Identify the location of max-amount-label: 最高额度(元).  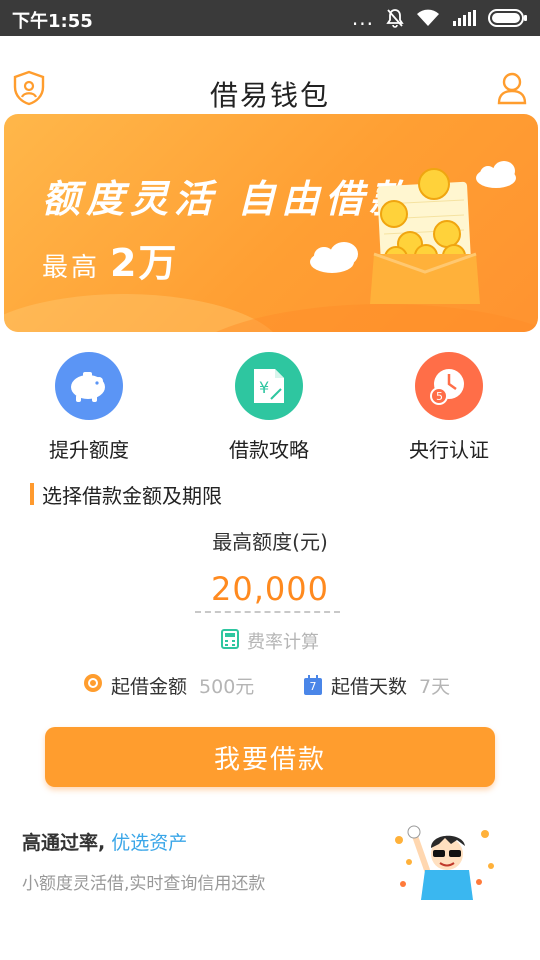
(270, 542).